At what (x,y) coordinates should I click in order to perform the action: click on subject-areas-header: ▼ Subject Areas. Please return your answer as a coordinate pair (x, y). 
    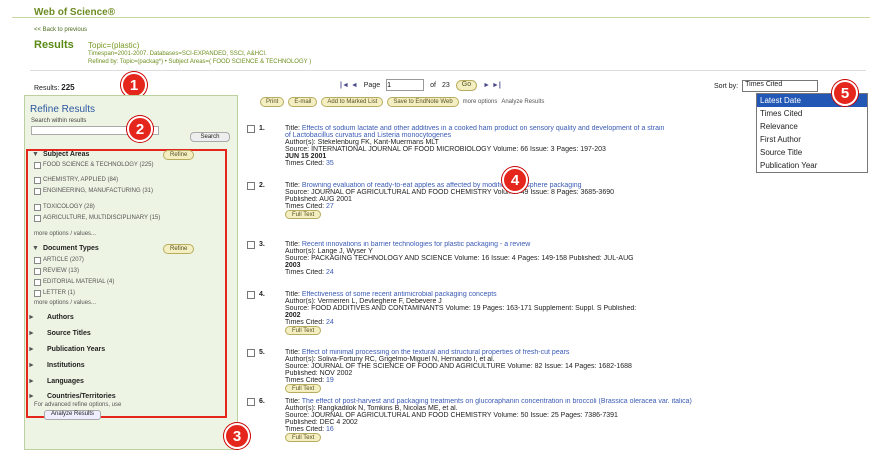
    Looking at the image, I should click on (60, 154).